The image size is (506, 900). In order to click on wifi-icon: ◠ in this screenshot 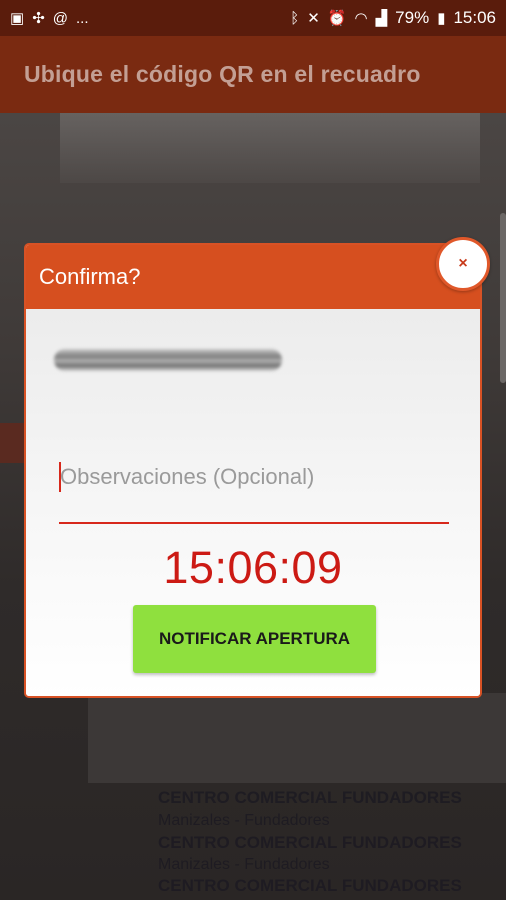, I will do `click(361, 18)`.